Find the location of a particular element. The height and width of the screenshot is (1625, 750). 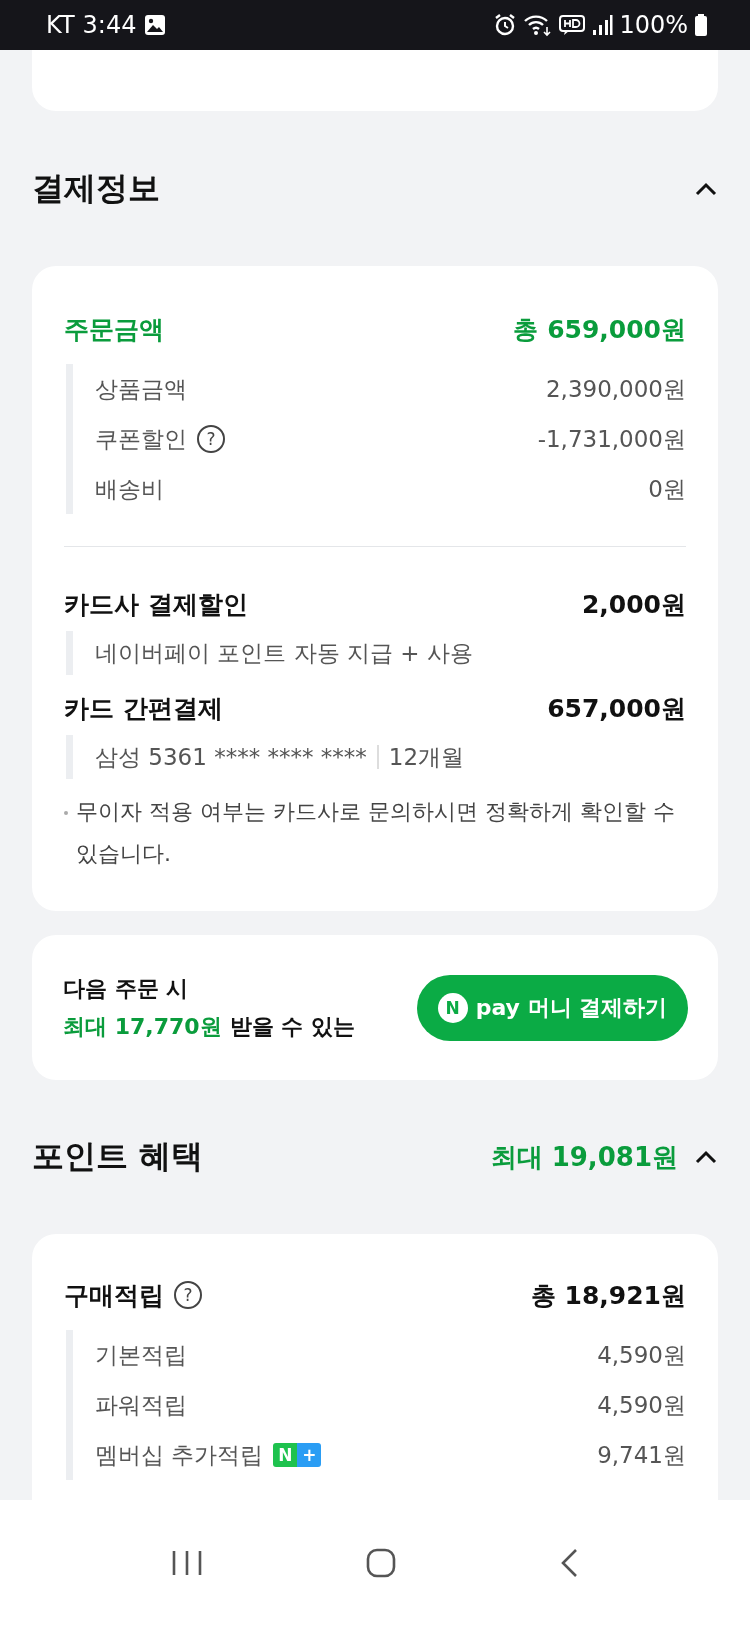

item-value: 9,741원 is located at coordinates (641, 1455).